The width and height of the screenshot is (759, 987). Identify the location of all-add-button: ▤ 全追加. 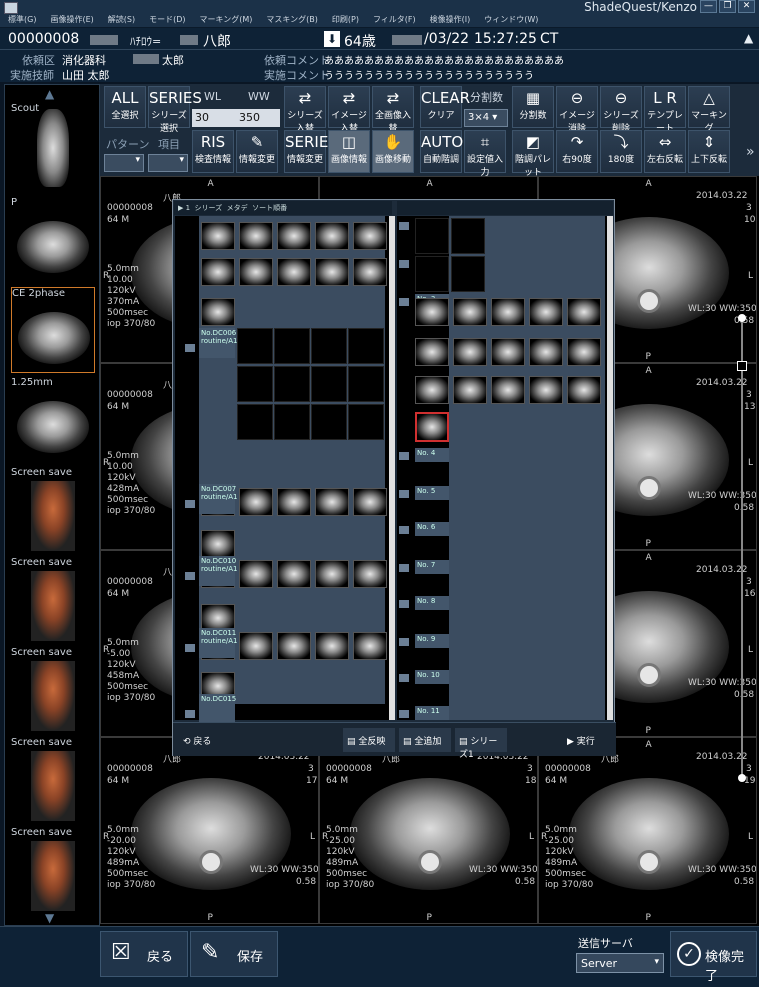
(425, 740).